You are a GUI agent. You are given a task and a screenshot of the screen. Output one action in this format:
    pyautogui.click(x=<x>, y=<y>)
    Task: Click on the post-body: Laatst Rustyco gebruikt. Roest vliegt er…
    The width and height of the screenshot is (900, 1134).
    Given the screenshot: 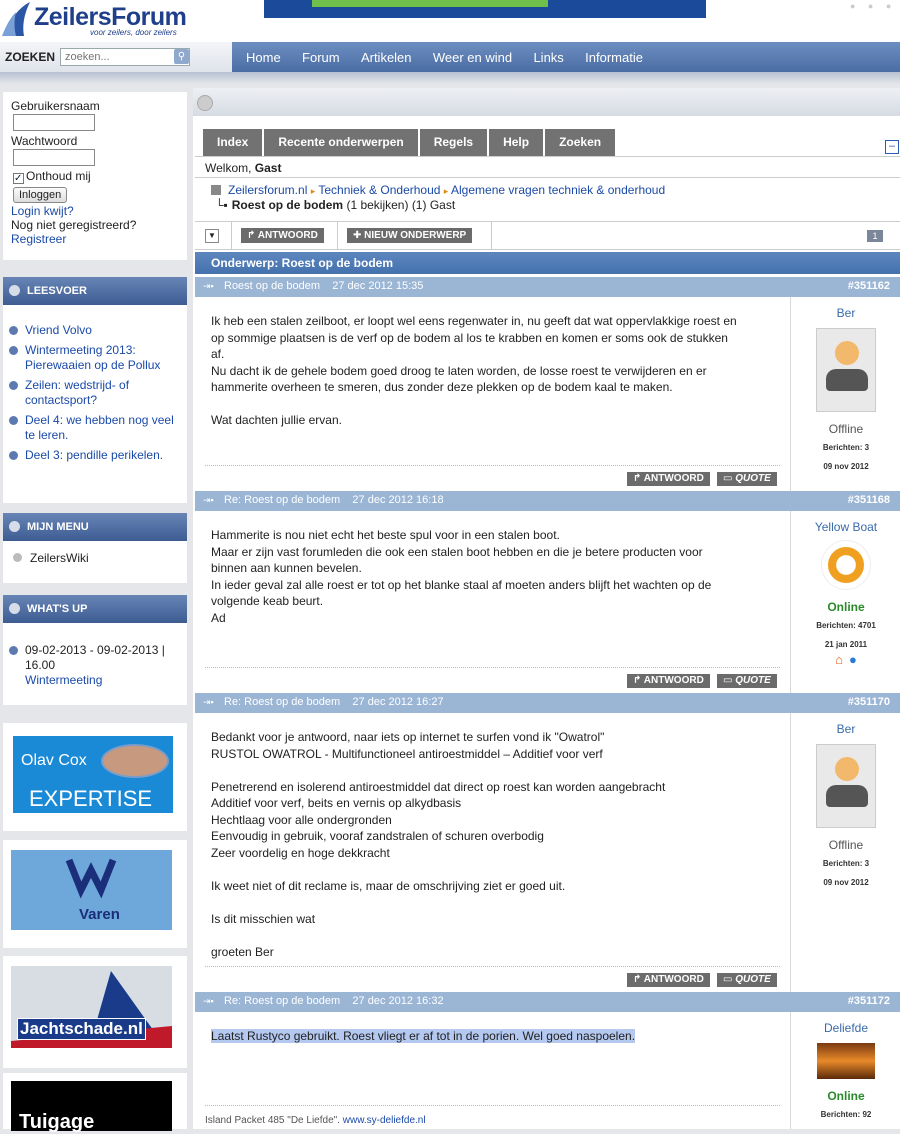 What is the action you would take?
    pyautogui.click(x=493, y=1070)
    